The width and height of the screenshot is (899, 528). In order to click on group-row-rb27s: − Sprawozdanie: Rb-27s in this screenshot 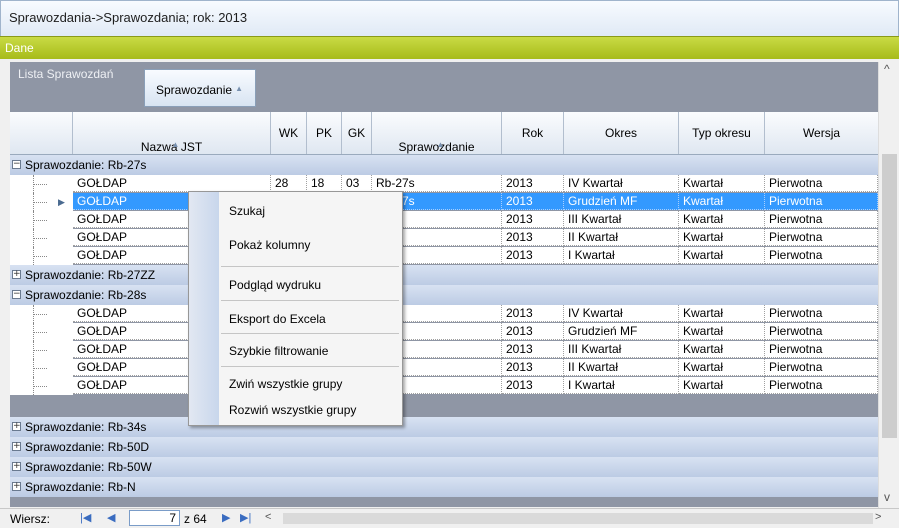, I will do `click(444, 165)`.